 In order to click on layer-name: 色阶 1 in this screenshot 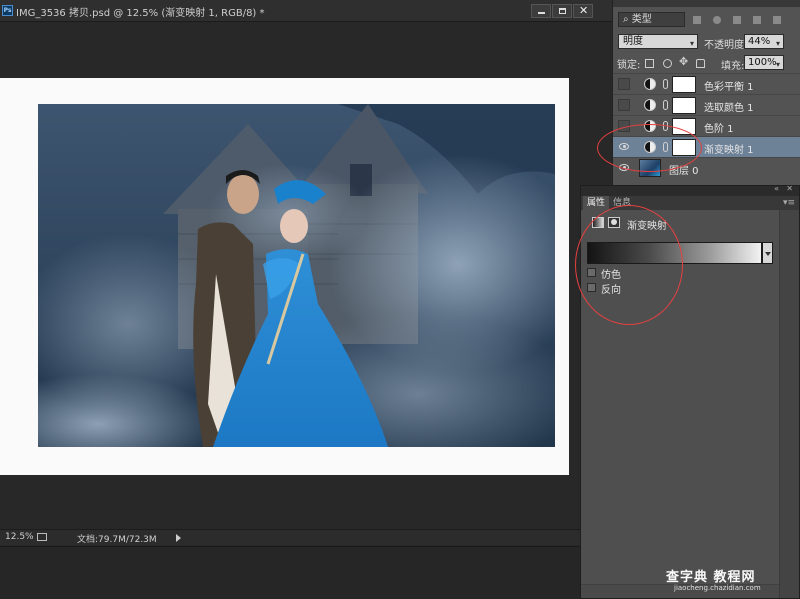, I will do `click(719, 129)`.